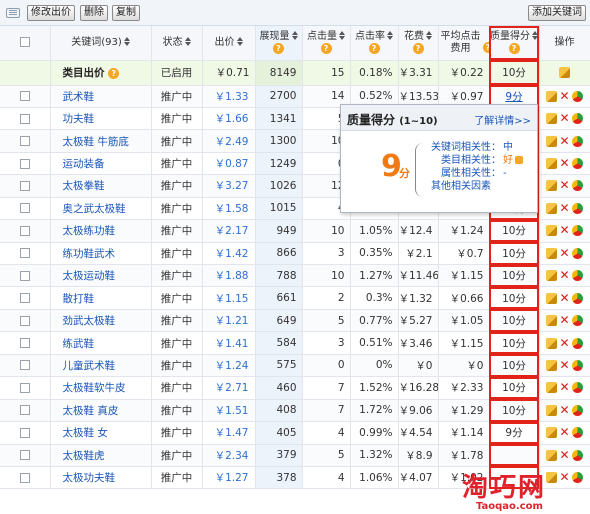 The image size is (590, 514). Describe the element at coordinates (229, 321) in the screenshot. I see `bid-cell: ￥1.21` at that location.